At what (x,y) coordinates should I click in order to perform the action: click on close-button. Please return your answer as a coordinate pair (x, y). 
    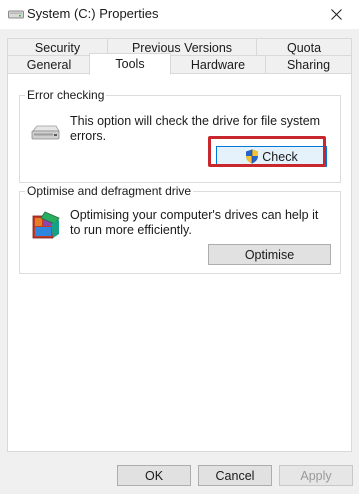
    Looking at the image, I should click on (336, 14).